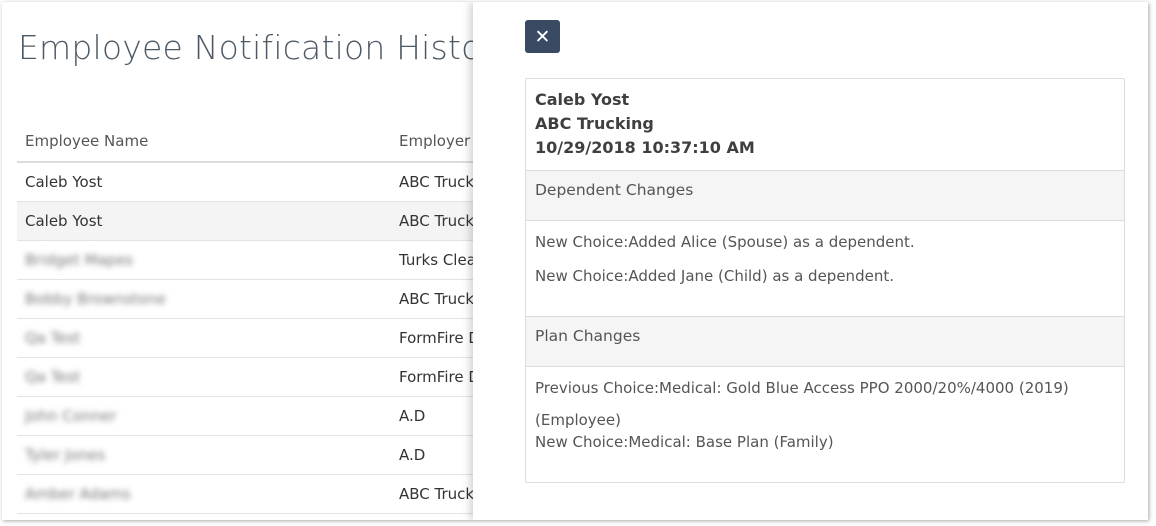  Describe the element at coordinates (825, 342) in the screenshot. I see `plan-changes-header: Plan Changes` at that location.